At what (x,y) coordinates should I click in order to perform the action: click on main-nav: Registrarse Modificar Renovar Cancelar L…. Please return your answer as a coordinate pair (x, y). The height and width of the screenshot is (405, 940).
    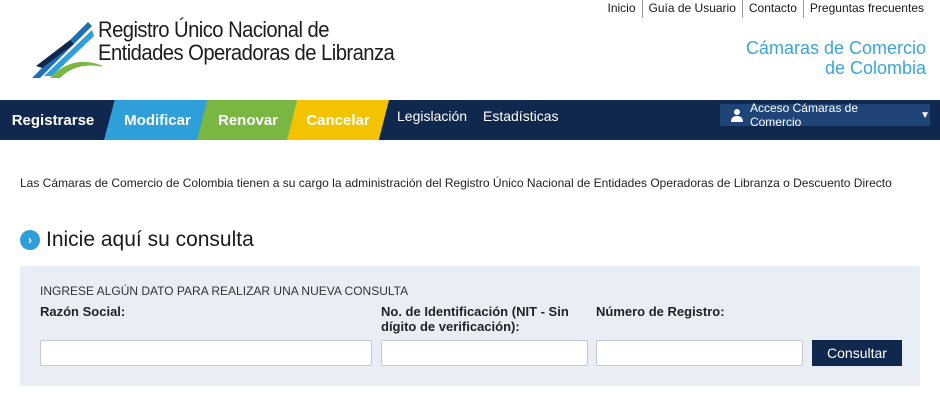
    Looking at the image, I should click on (470, 120).